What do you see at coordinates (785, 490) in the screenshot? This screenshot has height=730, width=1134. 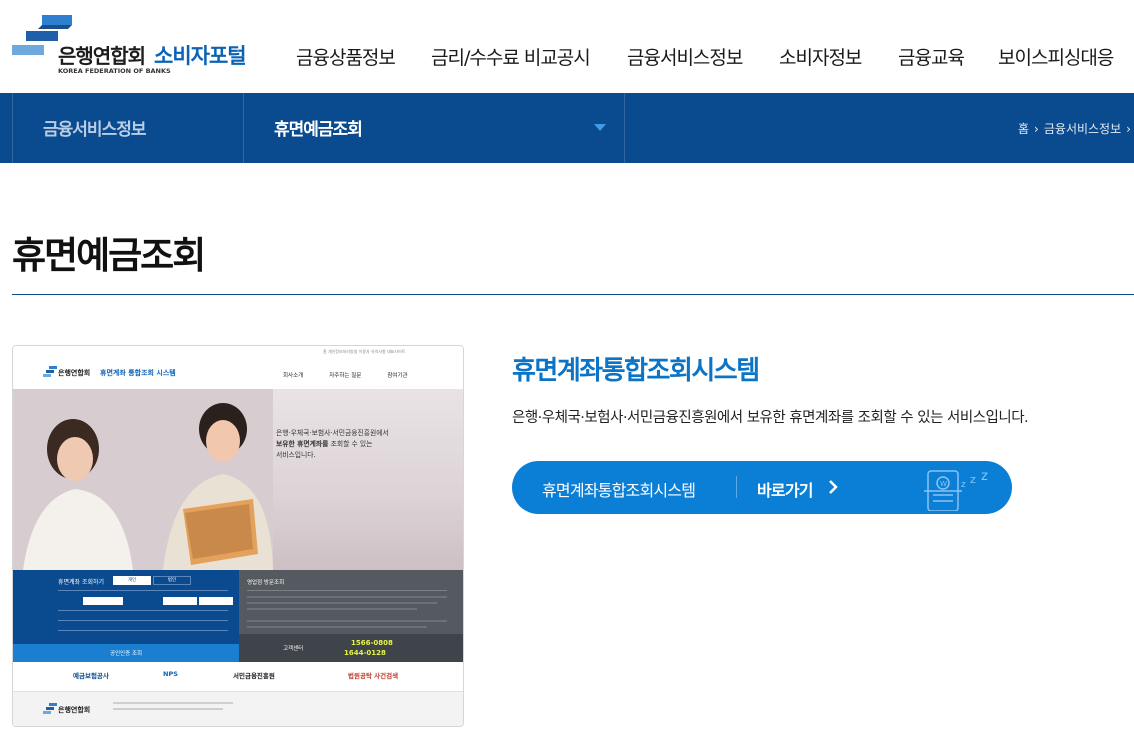 I see `button-go-label: 바로가기` at bounding box center [785, 490].